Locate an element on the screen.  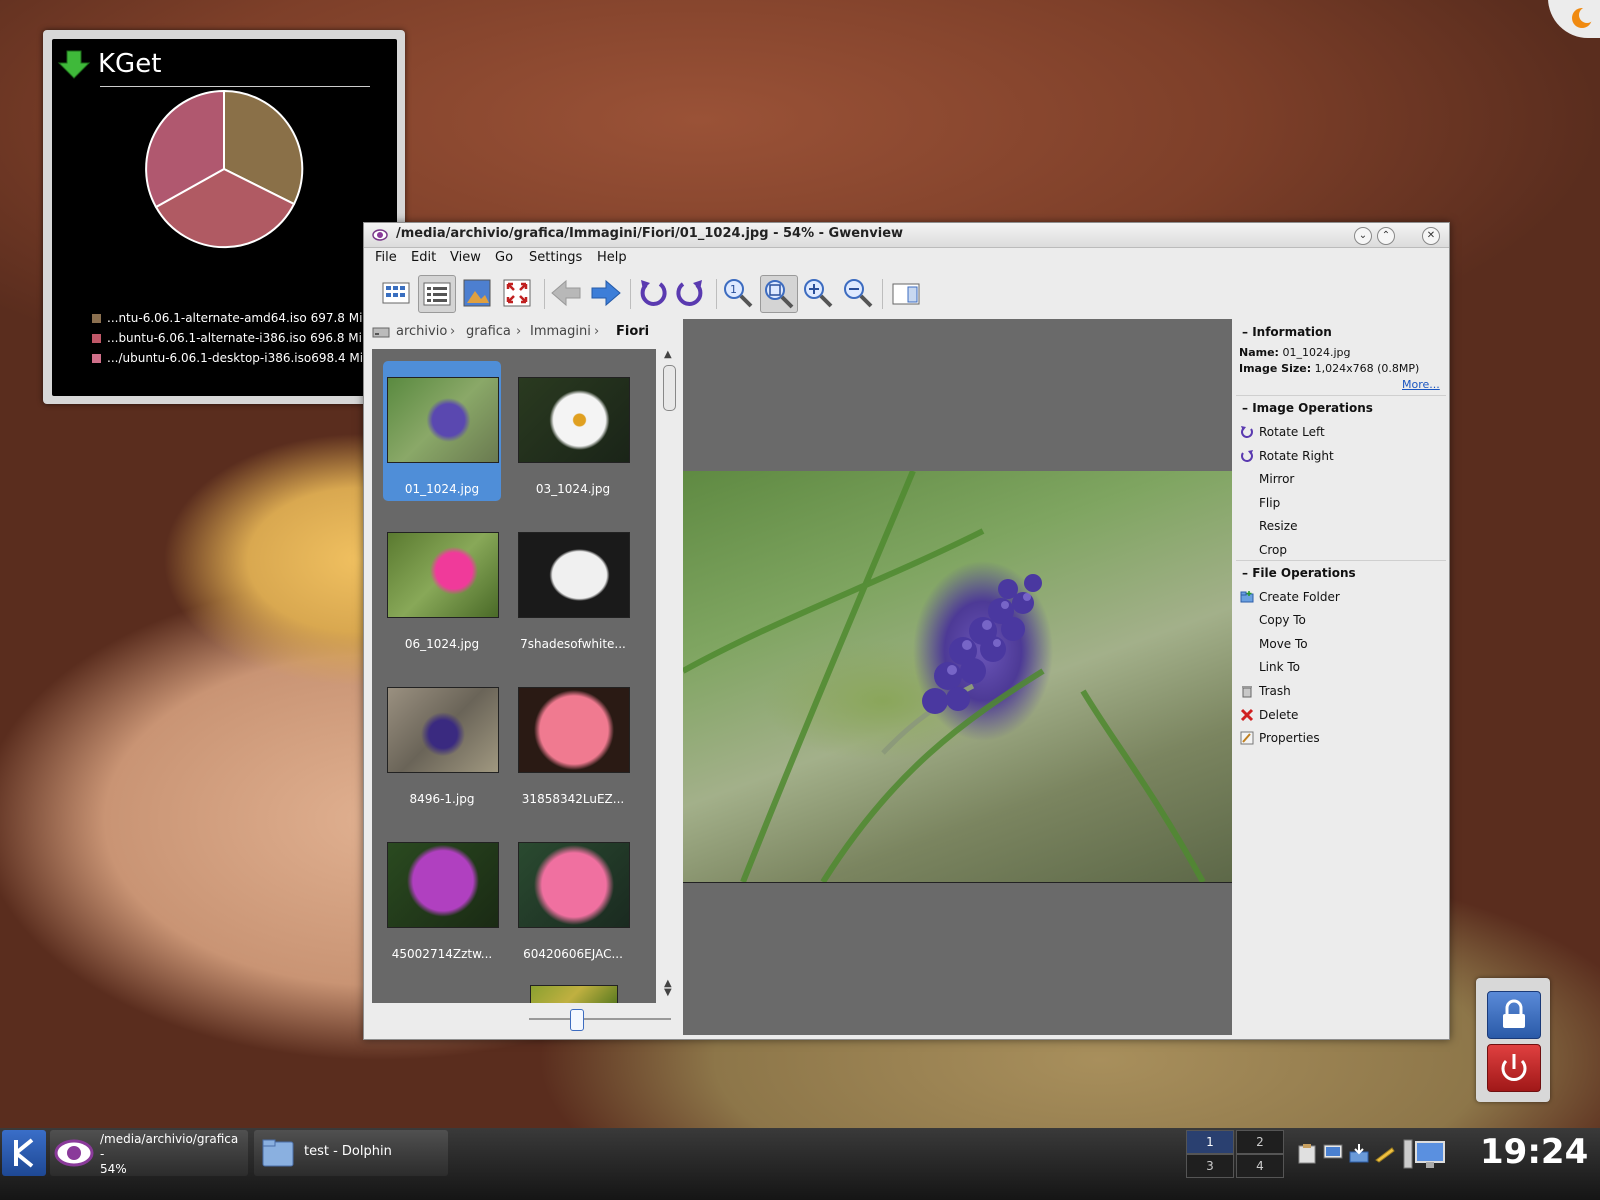
image-operations-header: – Image Operations is located at coordinates (1307, 408).